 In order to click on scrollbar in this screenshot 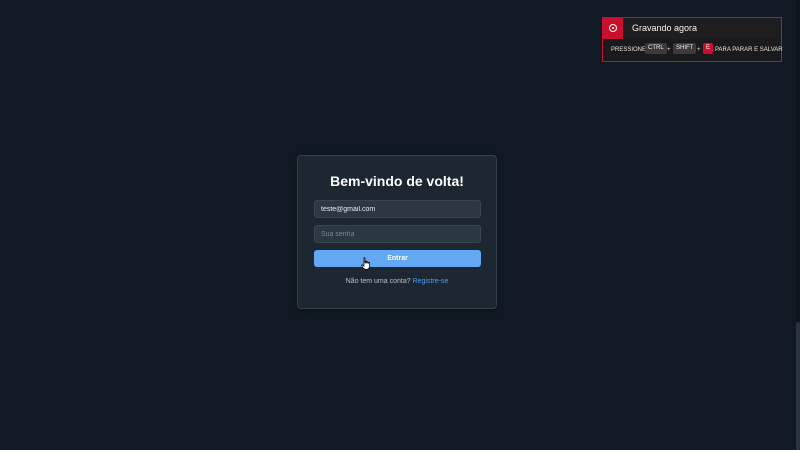, I will do `click(798, 225)`.